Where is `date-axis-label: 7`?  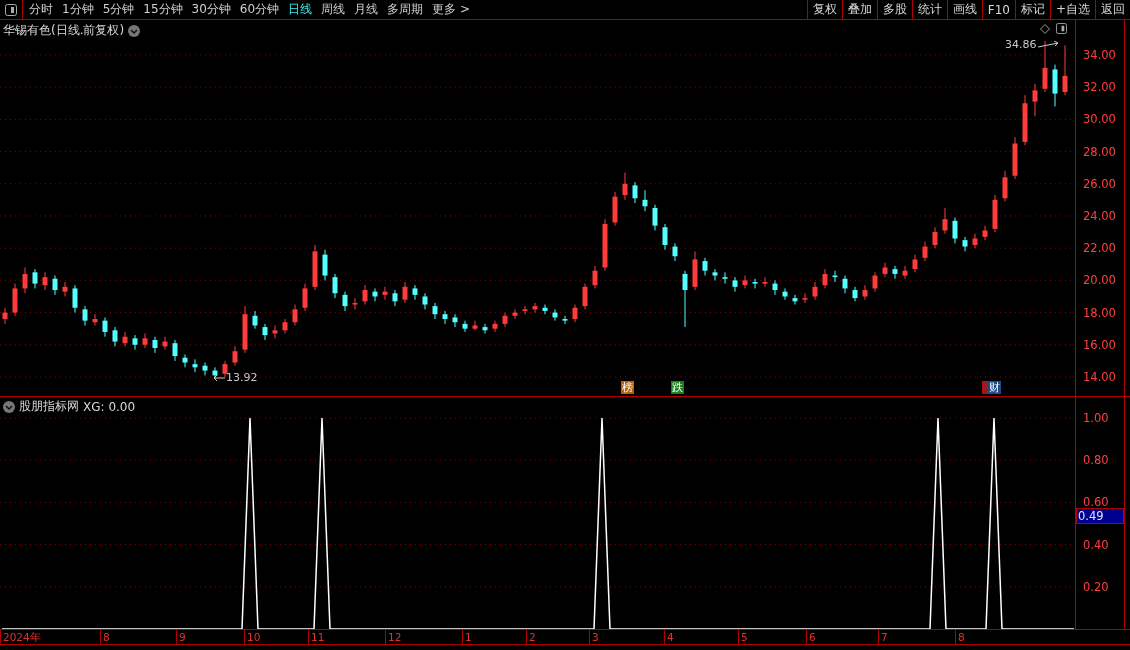
date-axis-label: 7 is located at coordinates (883, 637).